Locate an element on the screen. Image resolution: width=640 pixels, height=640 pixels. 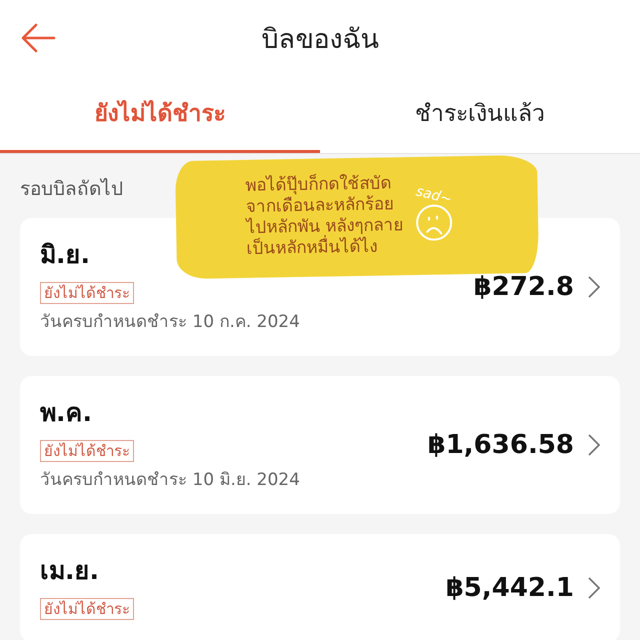
tab: ชำระเงินแล้ว is located at coordinates (480, 114).